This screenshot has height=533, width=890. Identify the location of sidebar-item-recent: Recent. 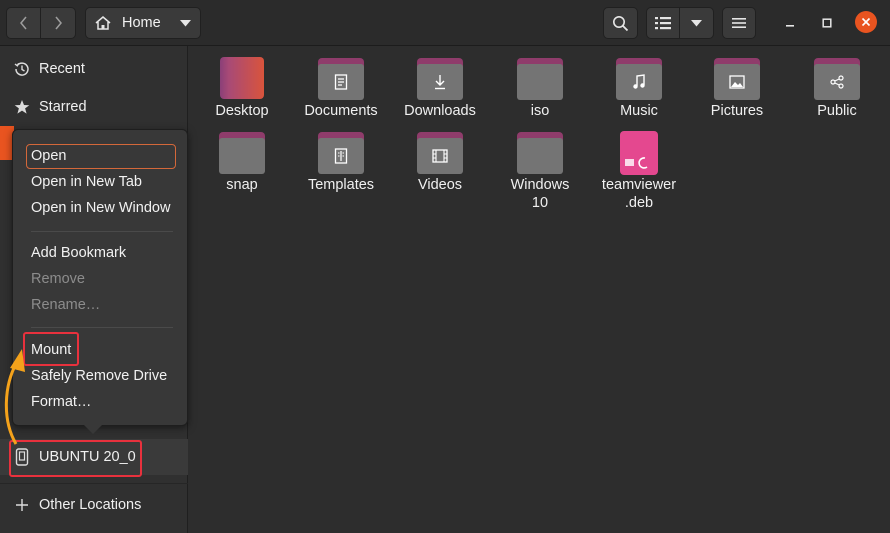
(94, 69).